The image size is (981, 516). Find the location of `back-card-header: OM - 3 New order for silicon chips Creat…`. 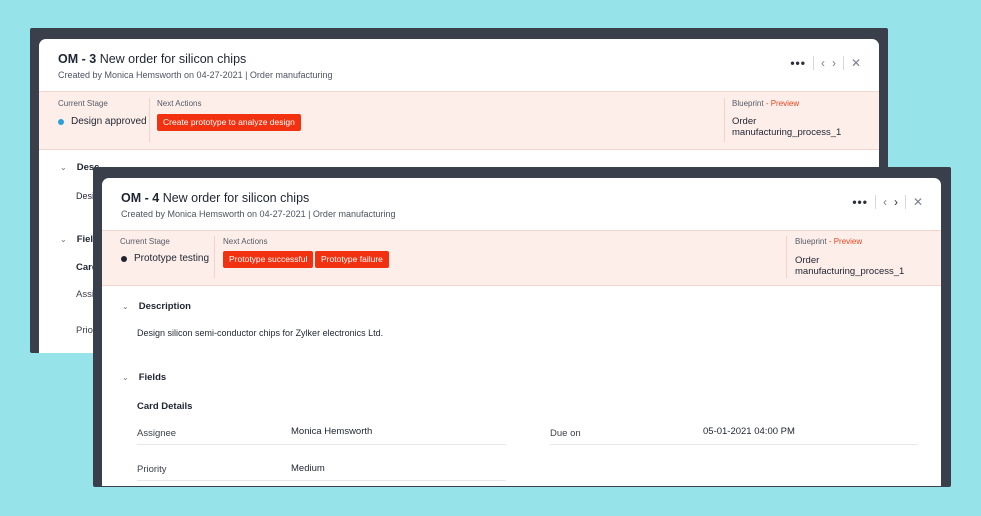

back-card-header: OM - 3 New order for silicon chips Creat… is located at coordinates (459, 65).